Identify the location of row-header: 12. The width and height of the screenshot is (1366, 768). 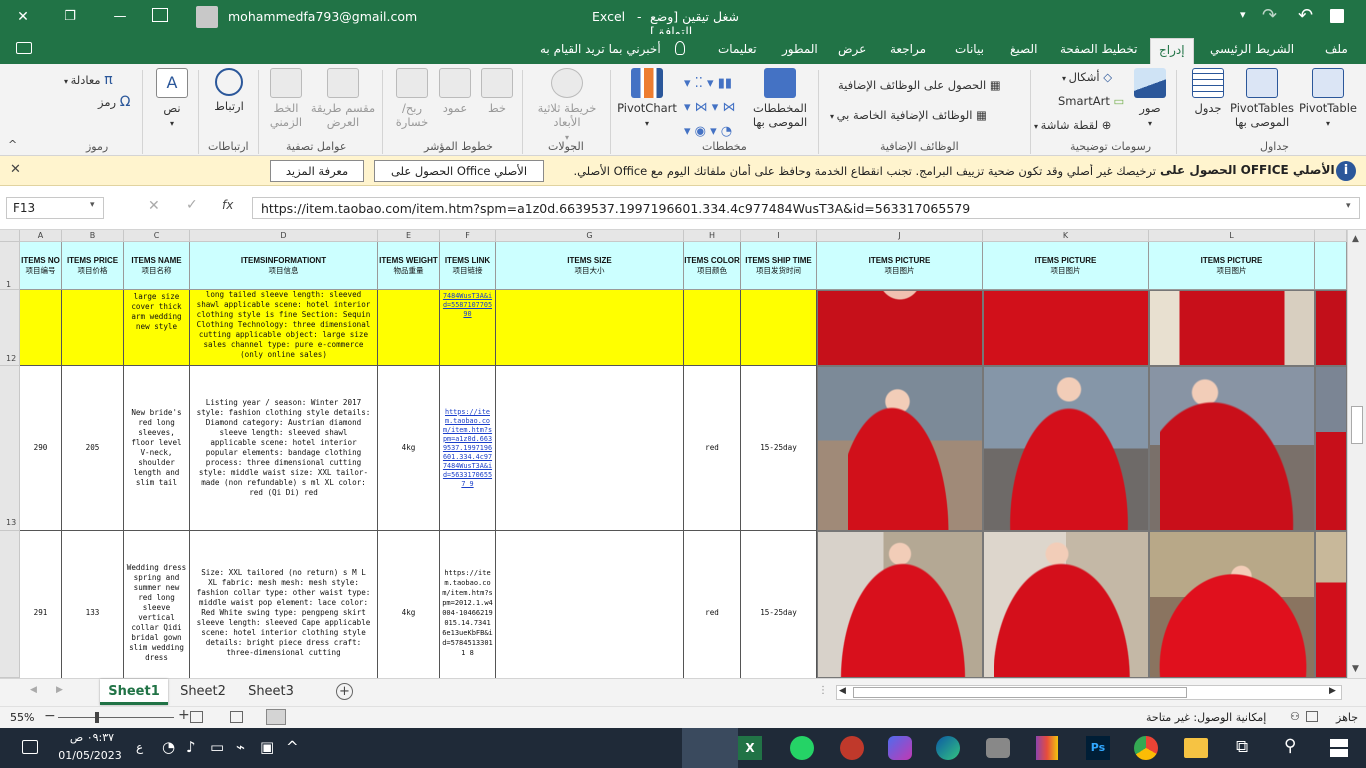
(10, 328).